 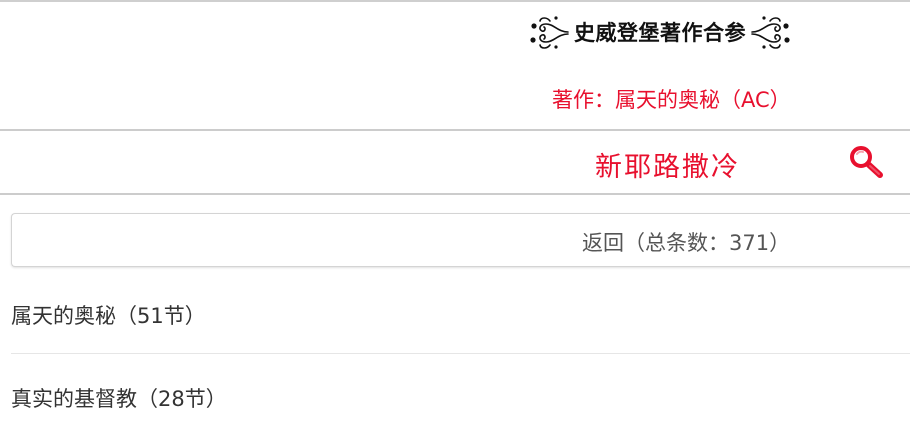 I want to click on section-divider, so click(x=455, y=194).